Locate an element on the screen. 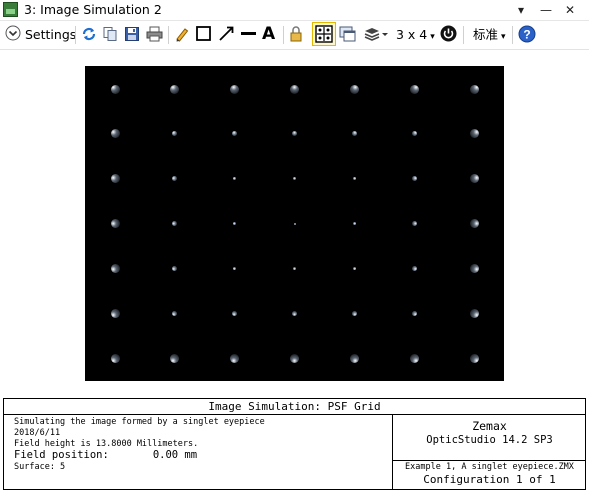 This screenshot has width=589, height=494. text-tool-icon: A is located at coordinates (268, 34).